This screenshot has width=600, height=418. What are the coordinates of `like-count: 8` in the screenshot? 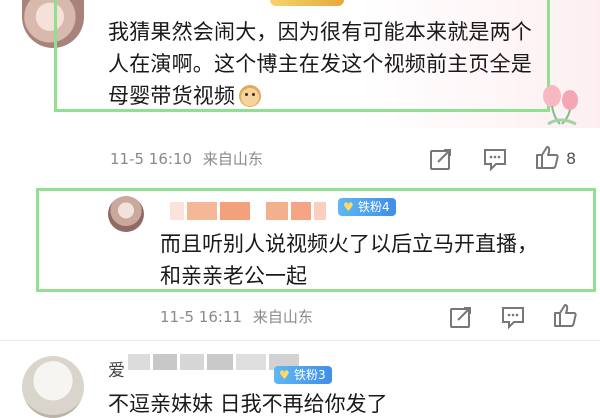 It's located at (571, 158).